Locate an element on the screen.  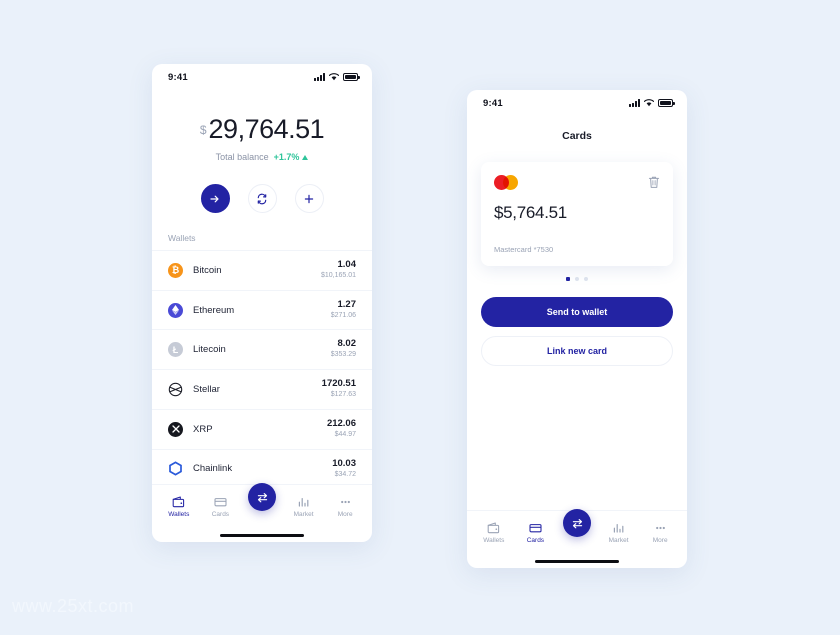
send-to-wallet-button: Send to wallet is located at coordinates (577, 312).